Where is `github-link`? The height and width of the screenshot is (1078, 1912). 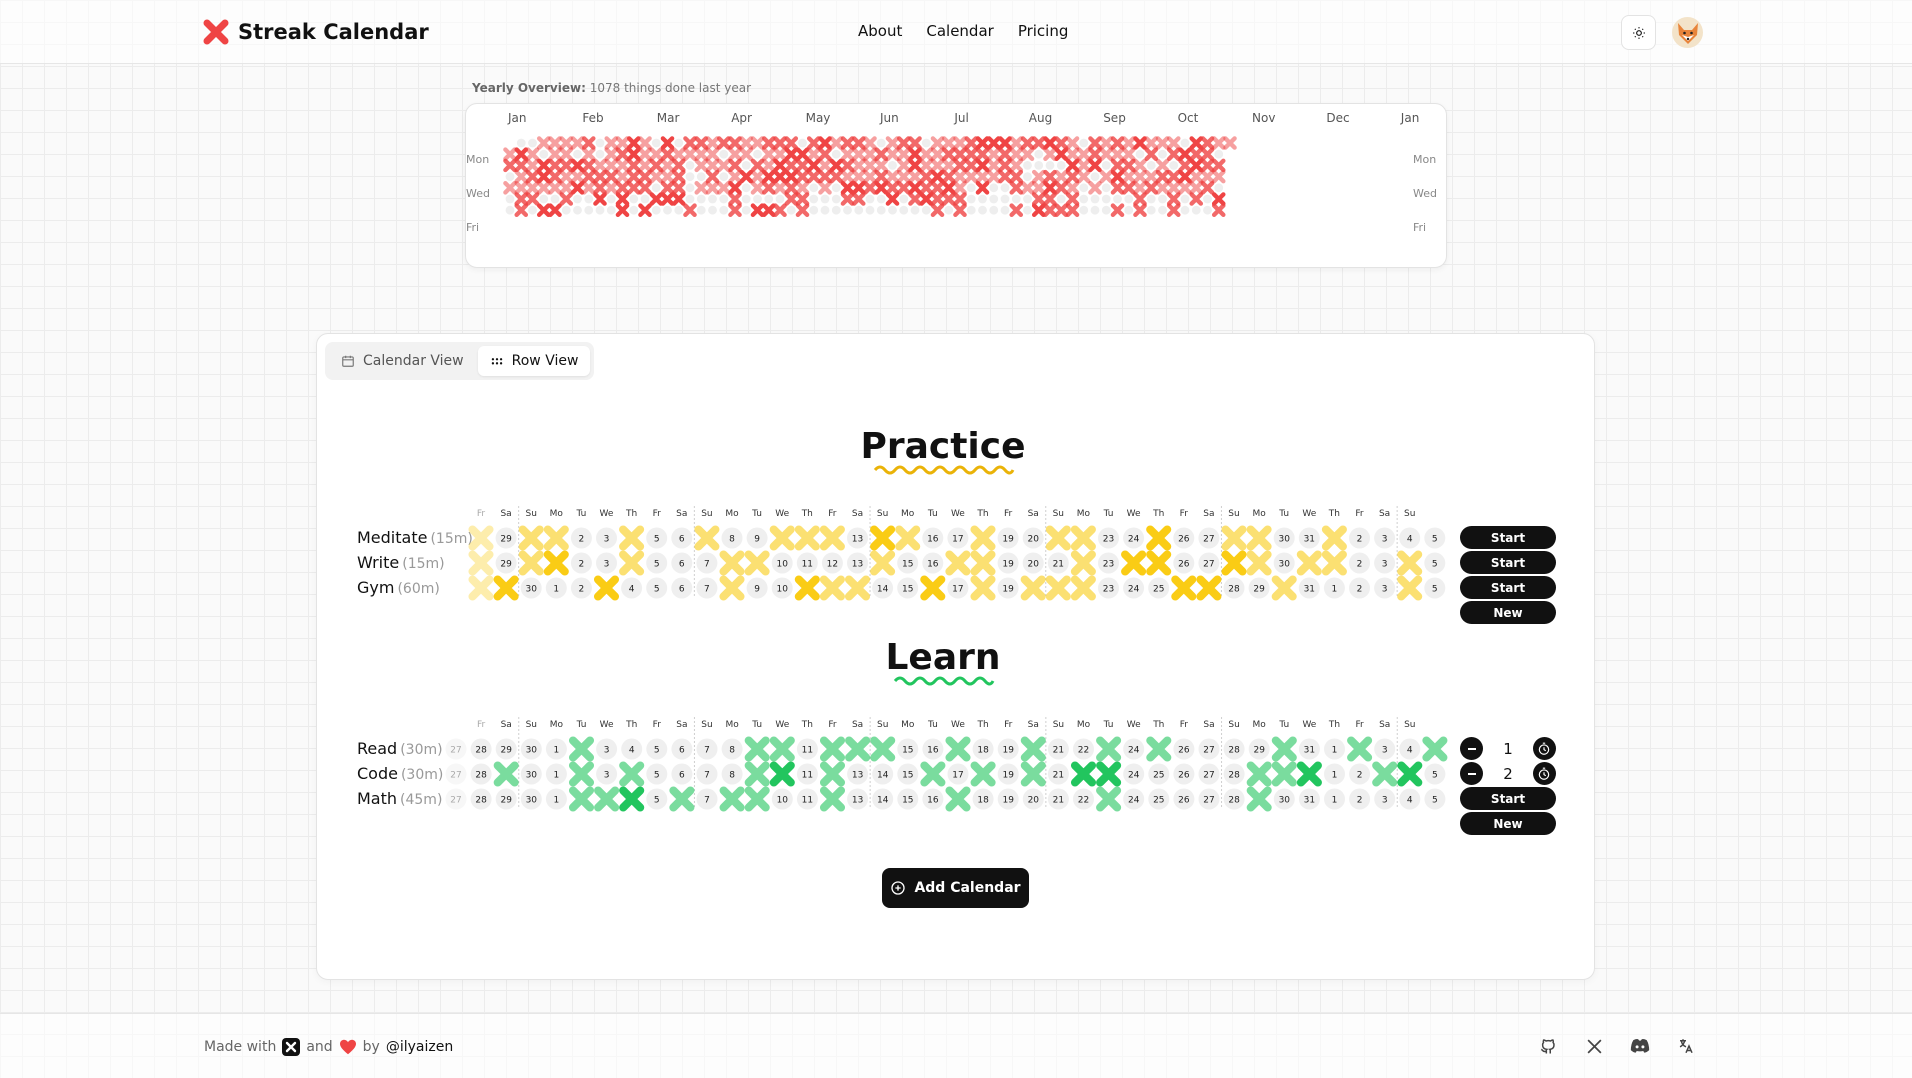 github-link is located at coordinates (1548, 1046).